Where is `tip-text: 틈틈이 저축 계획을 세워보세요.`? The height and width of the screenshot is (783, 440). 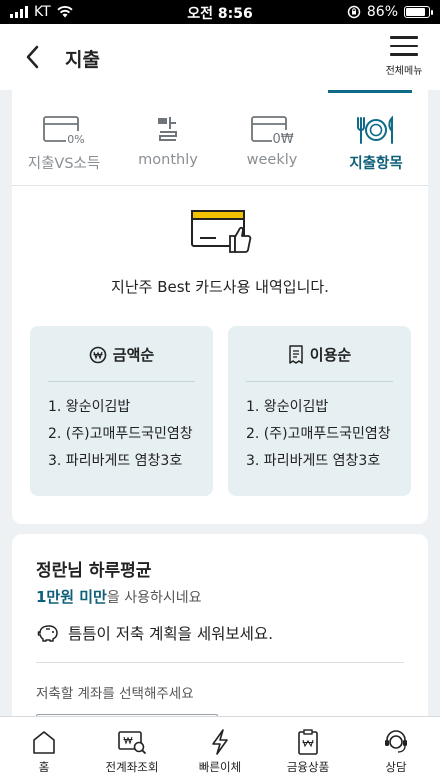 tip-text: 틈틈이 저축 계획을 세워보세요. is located at coordinates (171, 634).